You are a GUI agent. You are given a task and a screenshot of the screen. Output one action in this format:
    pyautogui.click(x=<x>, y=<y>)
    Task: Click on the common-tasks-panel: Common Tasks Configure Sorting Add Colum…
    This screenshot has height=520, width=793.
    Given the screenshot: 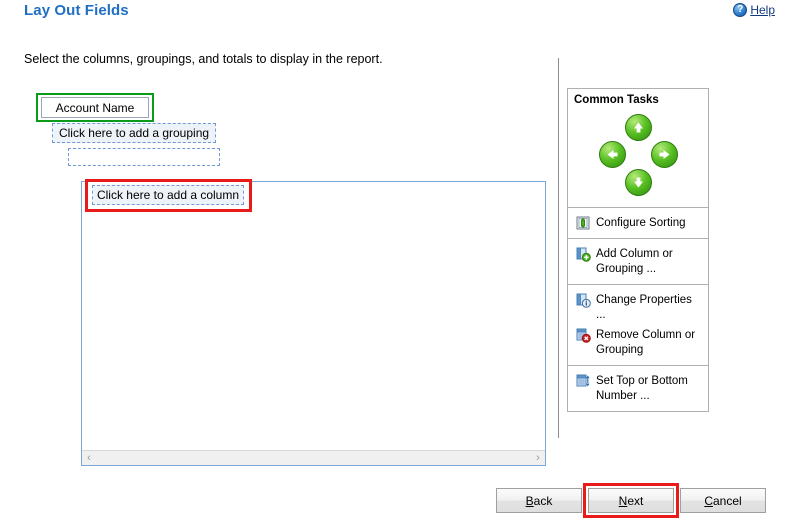 What is the action you would take?
    pyautogui.click(x=638, y=250)
    